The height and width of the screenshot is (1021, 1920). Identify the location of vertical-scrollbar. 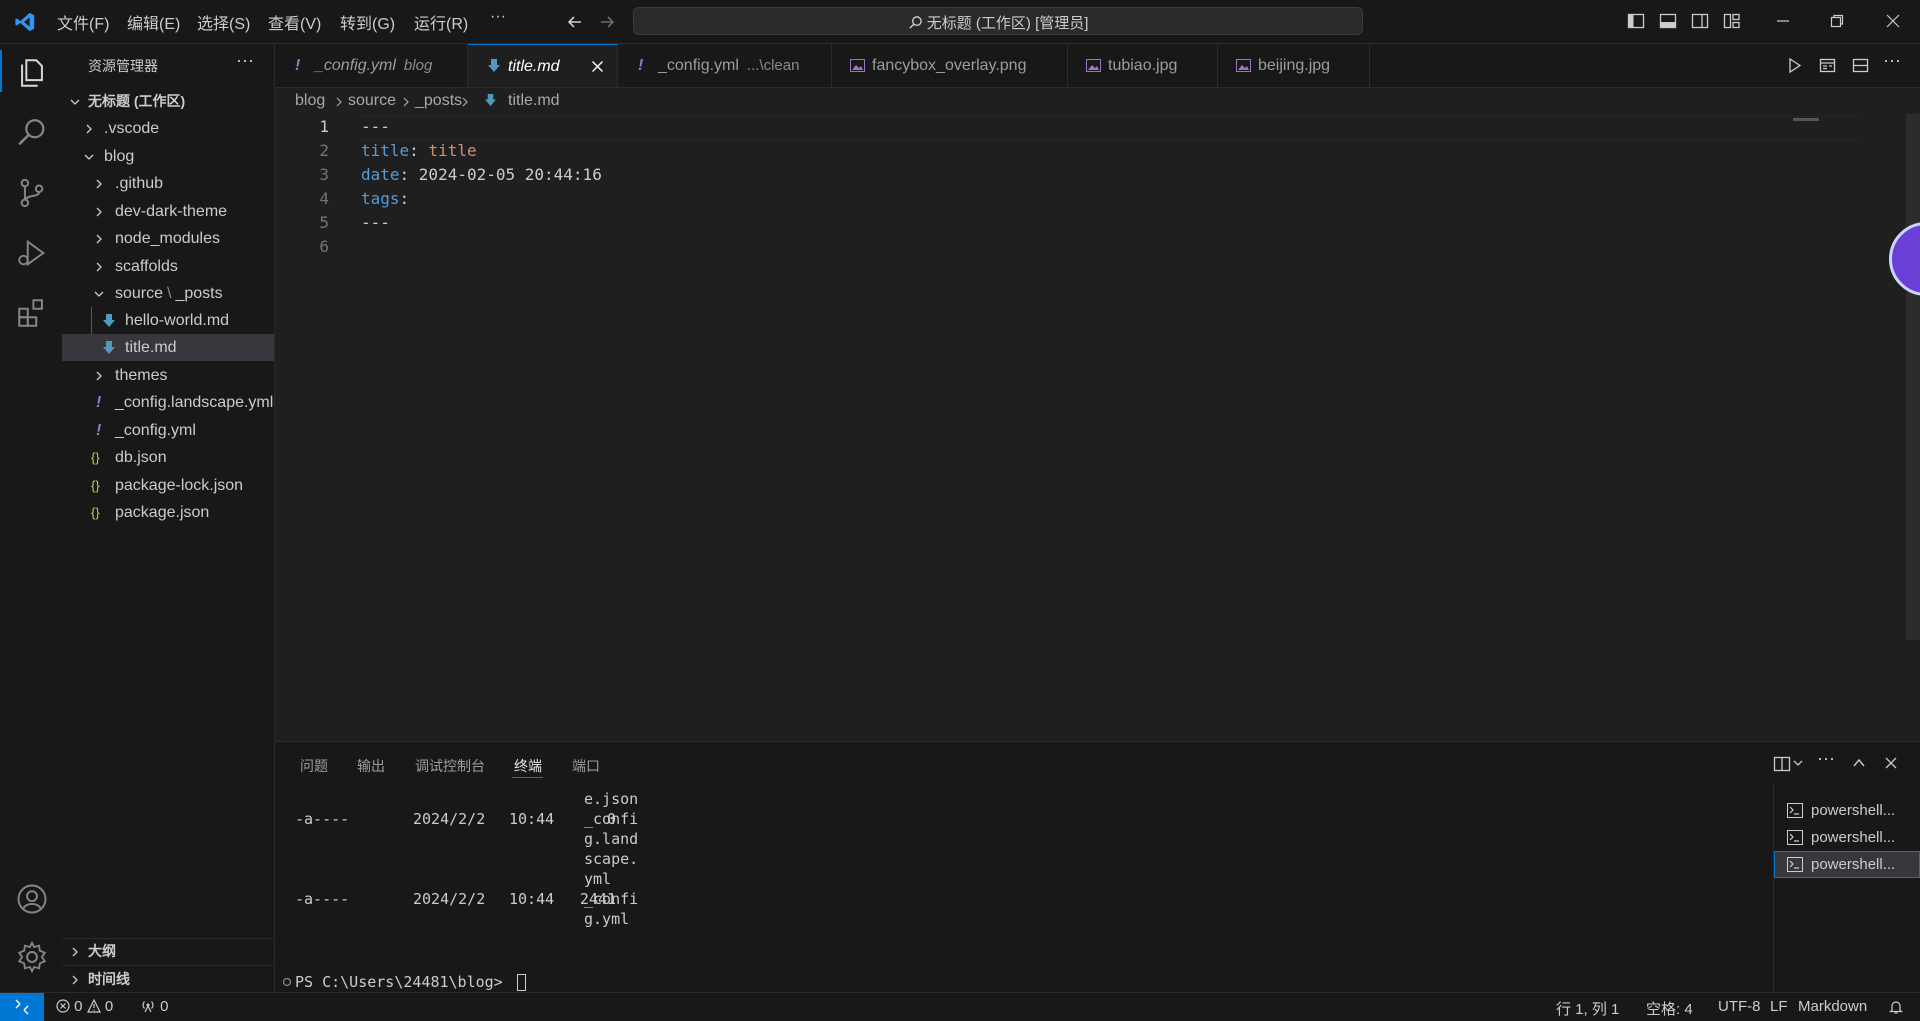
(1913, 377).